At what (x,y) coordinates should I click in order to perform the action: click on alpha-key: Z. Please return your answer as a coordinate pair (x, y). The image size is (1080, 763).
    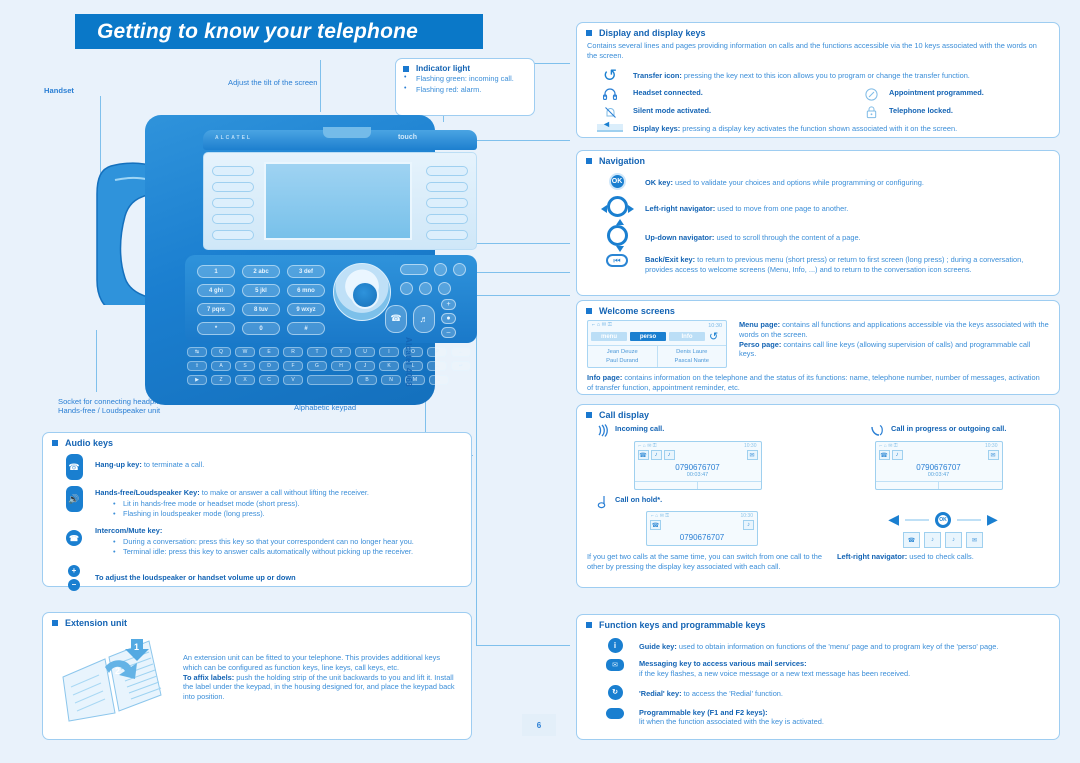
    Looking at the image, I should click on (221, 380).